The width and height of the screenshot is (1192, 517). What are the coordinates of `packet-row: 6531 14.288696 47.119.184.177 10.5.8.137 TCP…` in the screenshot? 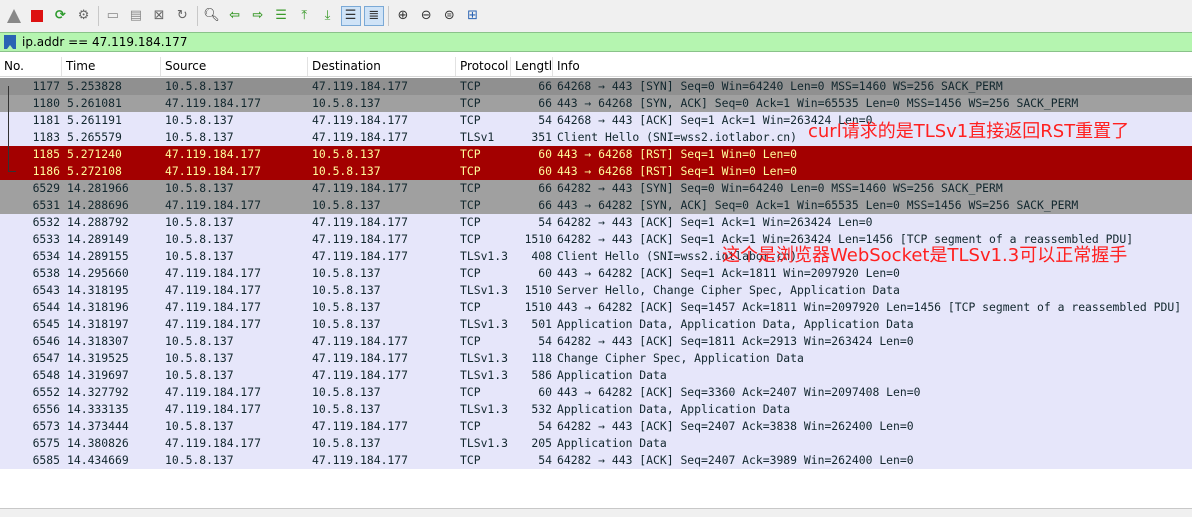 It's located at (596, 205).